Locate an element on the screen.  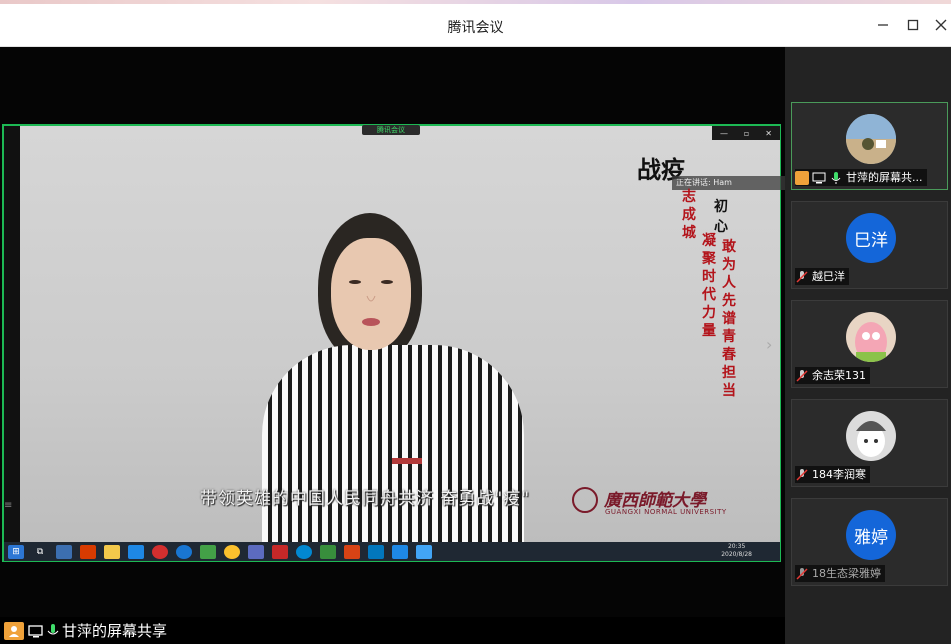
powerpoint-icon is located at coordinates (352, 551).